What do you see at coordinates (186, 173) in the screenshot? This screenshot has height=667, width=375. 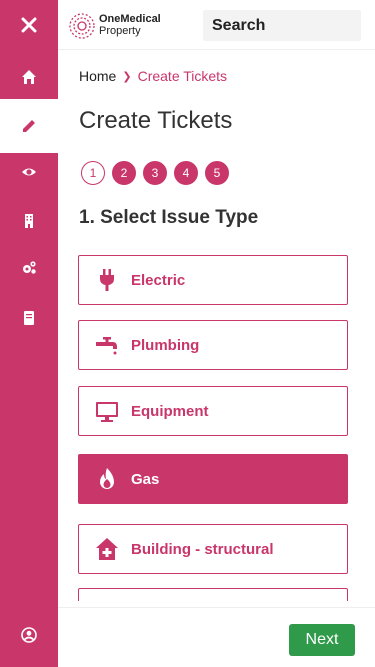 I see `step-4: 4` at bounding box center [186, 173].